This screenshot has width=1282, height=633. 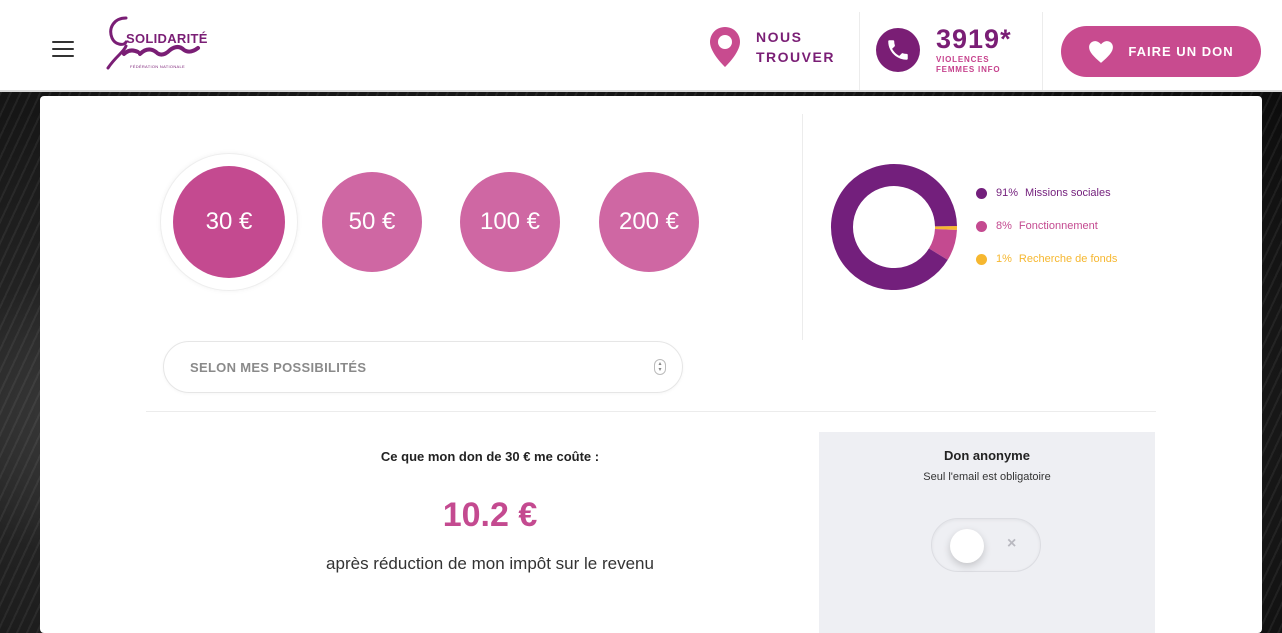 What do you see at coordinates (423, 367) in the screenshot?
I see `custom-amount-select: SELON MES POSSIBILITÉS ▴ ▾` at bounding box center [423, 367].